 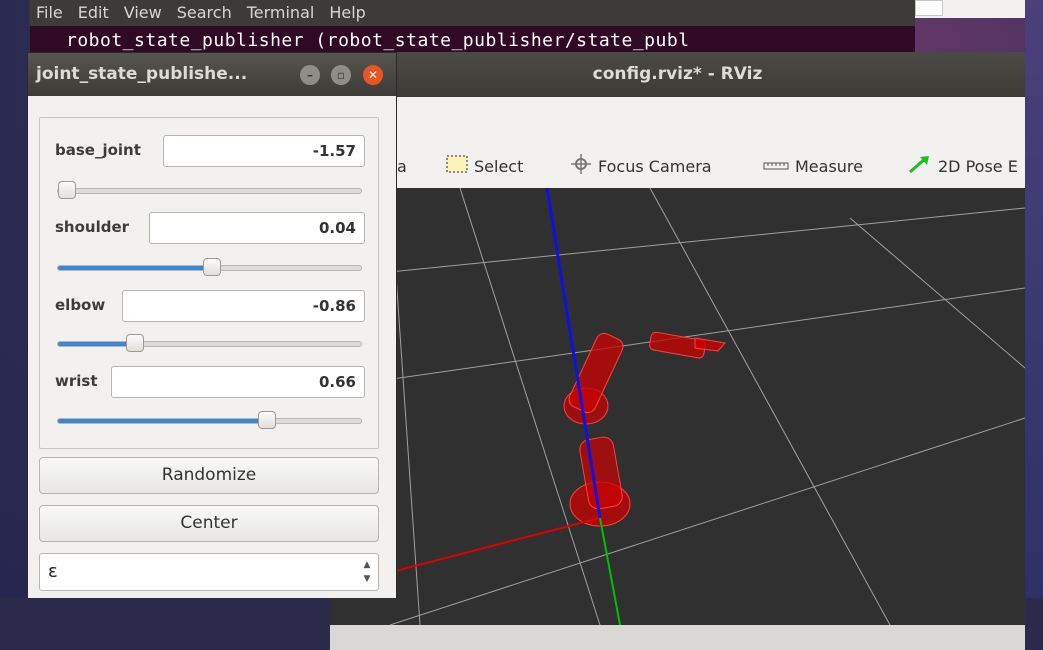 I want to click on joint-label-base: base_joint, so click(x=98, y=150).